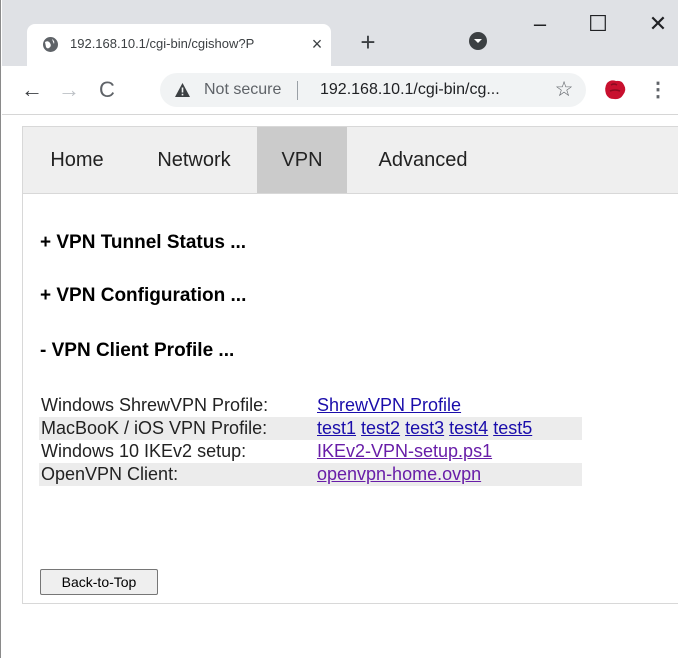 The width and height of the screenshot is (678, 658). I want to click on row-links: openvpn-home.ovpn, so click(448, 474).